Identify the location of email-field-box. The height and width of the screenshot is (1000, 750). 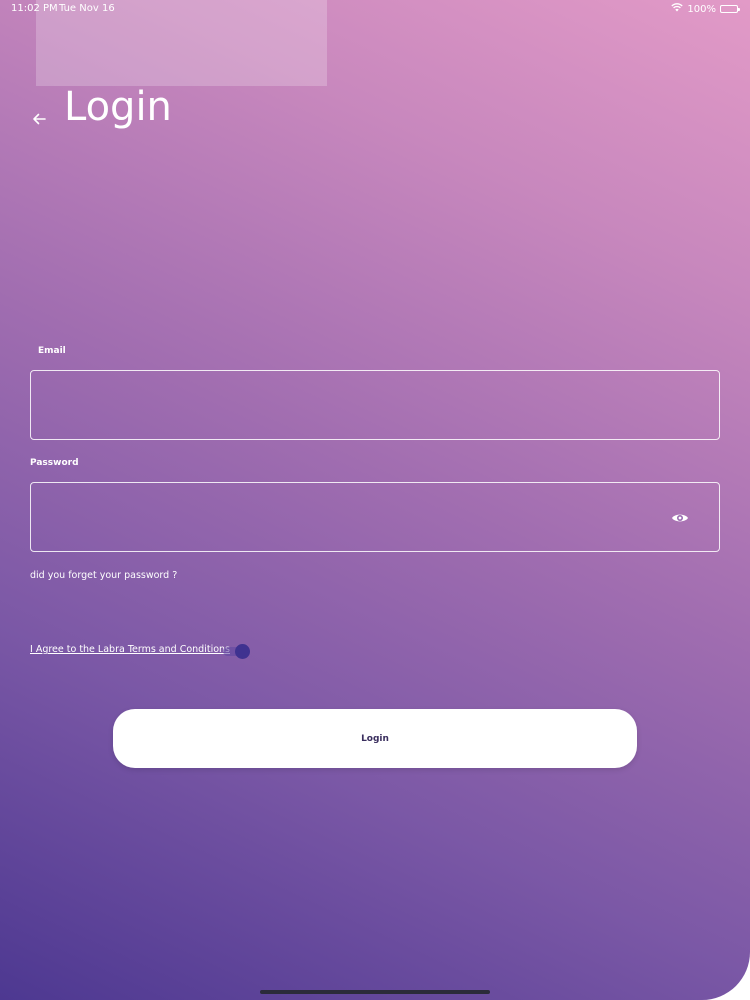
(375, 405).